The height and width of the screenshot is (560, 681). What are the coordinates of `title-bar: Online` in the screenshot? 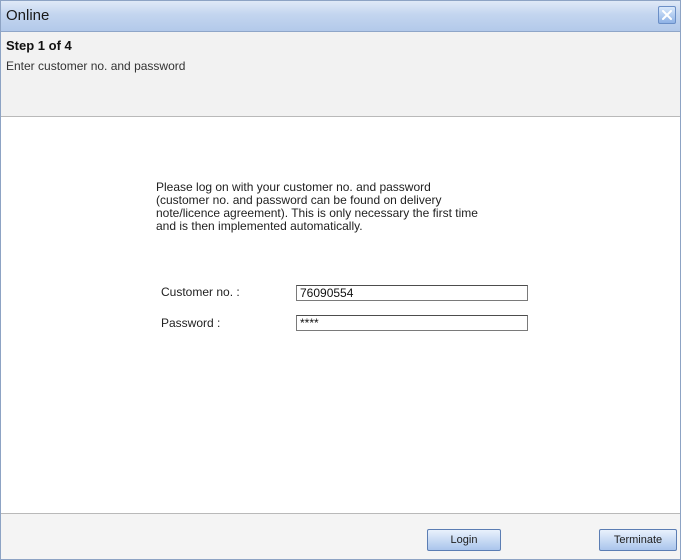 It's located at (340, 16).